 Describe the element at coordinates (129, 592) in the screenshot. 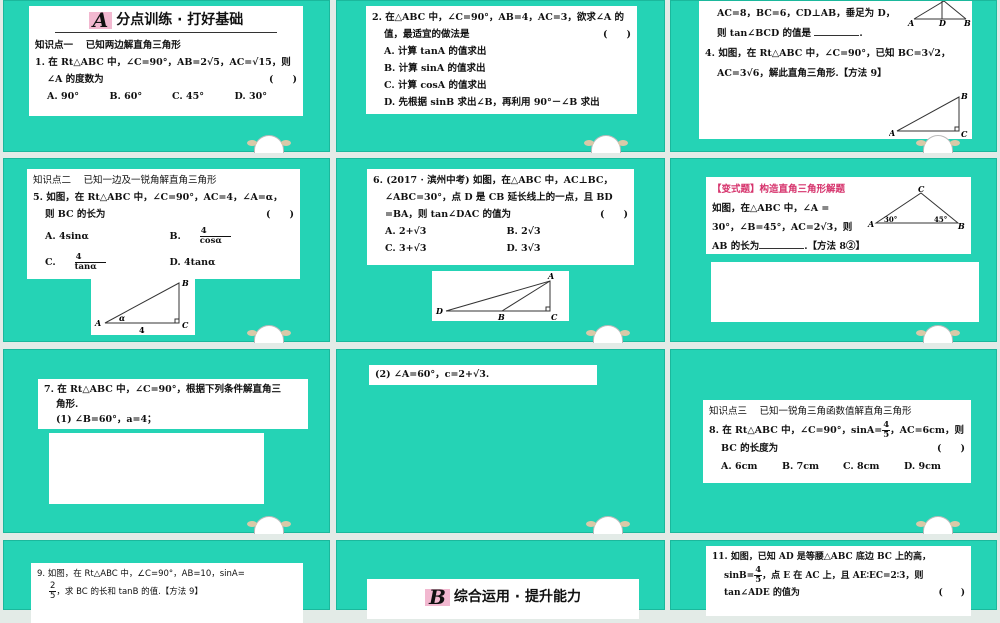

I see `question-text: ，求 BC 的长和 tanB 的值.【方法 9】` at that location.